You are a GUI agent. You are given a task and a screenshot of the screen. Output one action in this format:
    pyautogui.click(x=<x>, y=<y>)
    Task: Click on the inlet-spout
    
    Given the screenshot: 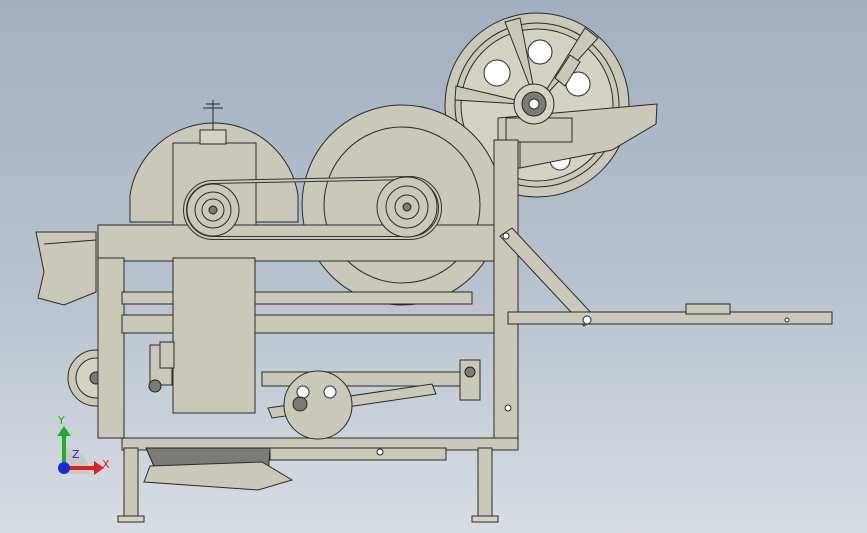 What is the action you would take?
    pyautogui.click(x=66, y=268)
    